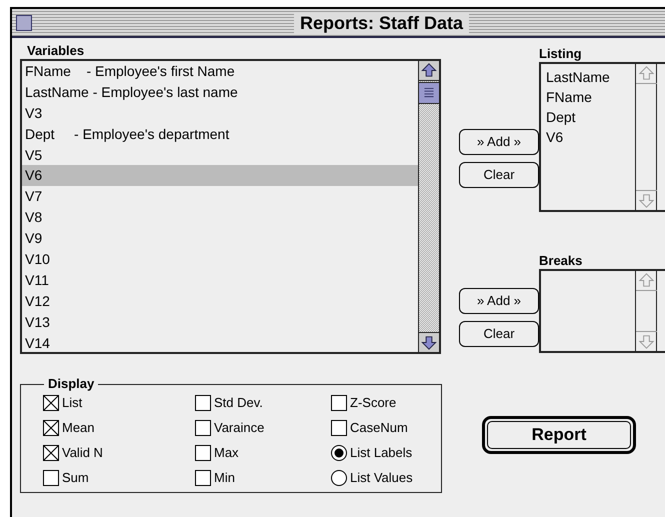  What do you see at coordinates (220, 322) in the screenshot?
I see `list-item: V13` at bounding box center [220, 322].